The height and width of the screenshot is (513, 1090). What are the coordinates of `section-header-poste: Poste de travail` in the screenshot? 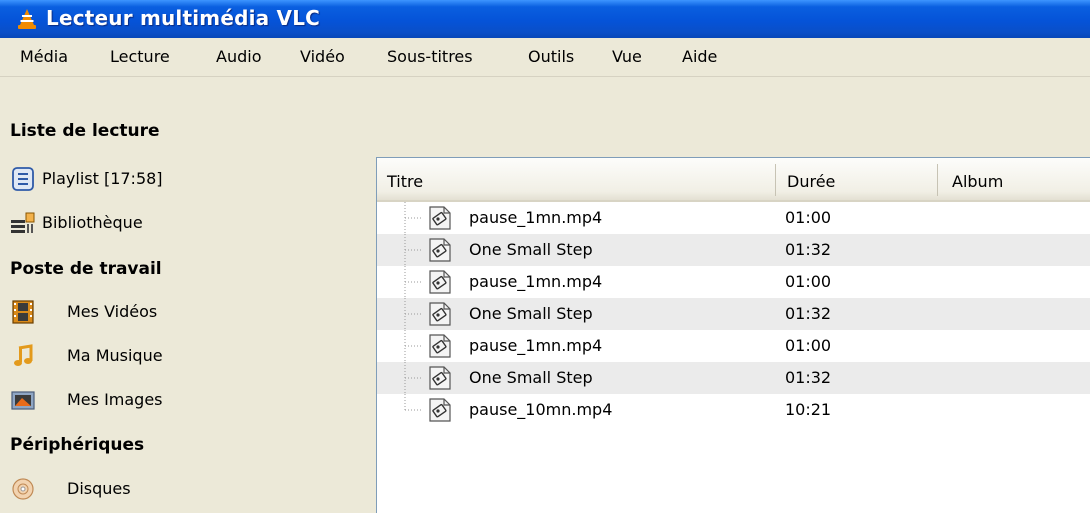 It's located at (86, 269).